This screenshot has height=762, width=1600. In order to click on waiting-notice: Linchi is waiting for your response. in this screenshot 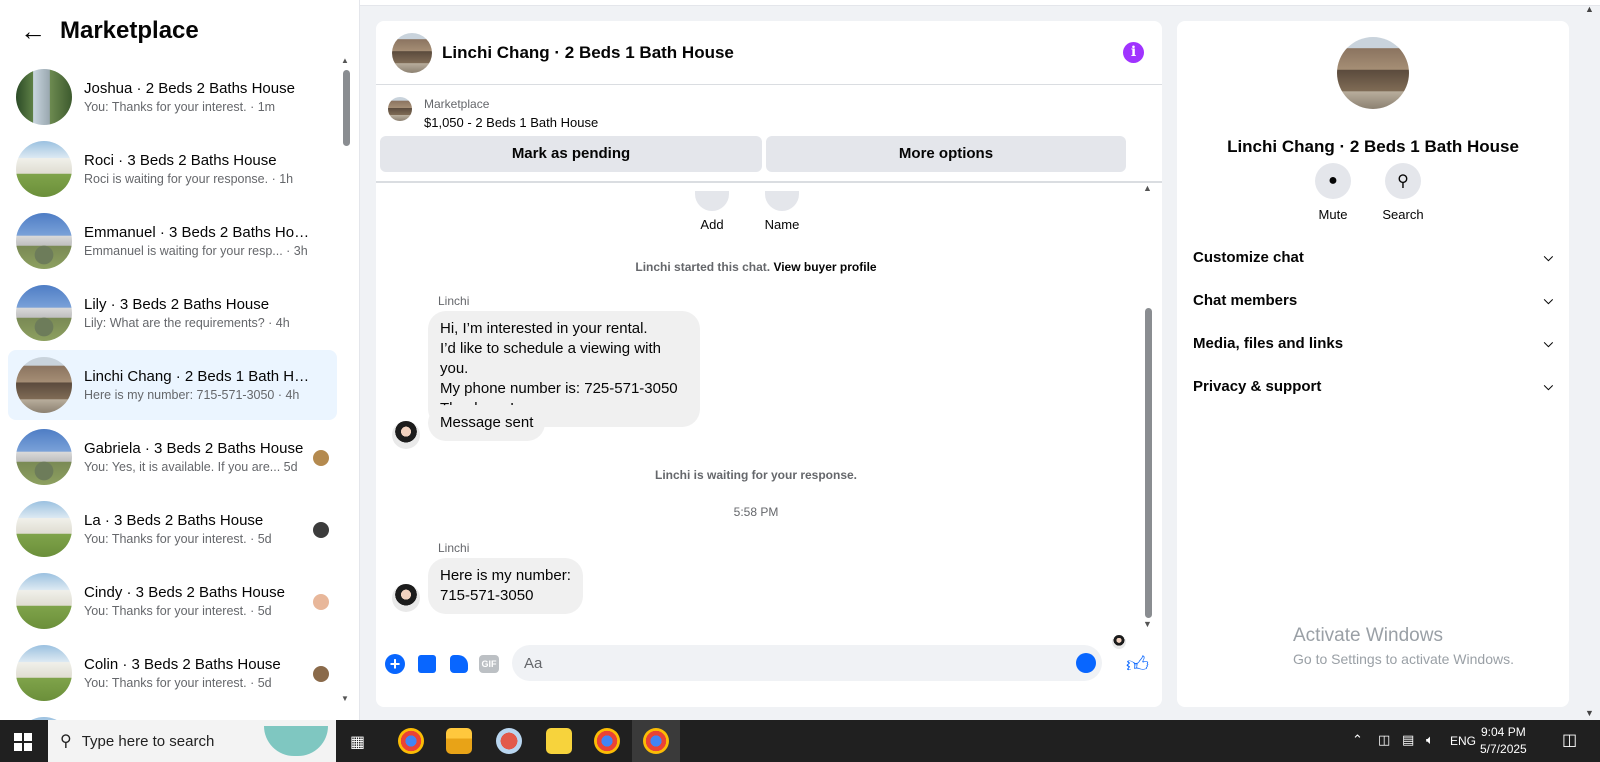, I will do `click(756, 475)`.